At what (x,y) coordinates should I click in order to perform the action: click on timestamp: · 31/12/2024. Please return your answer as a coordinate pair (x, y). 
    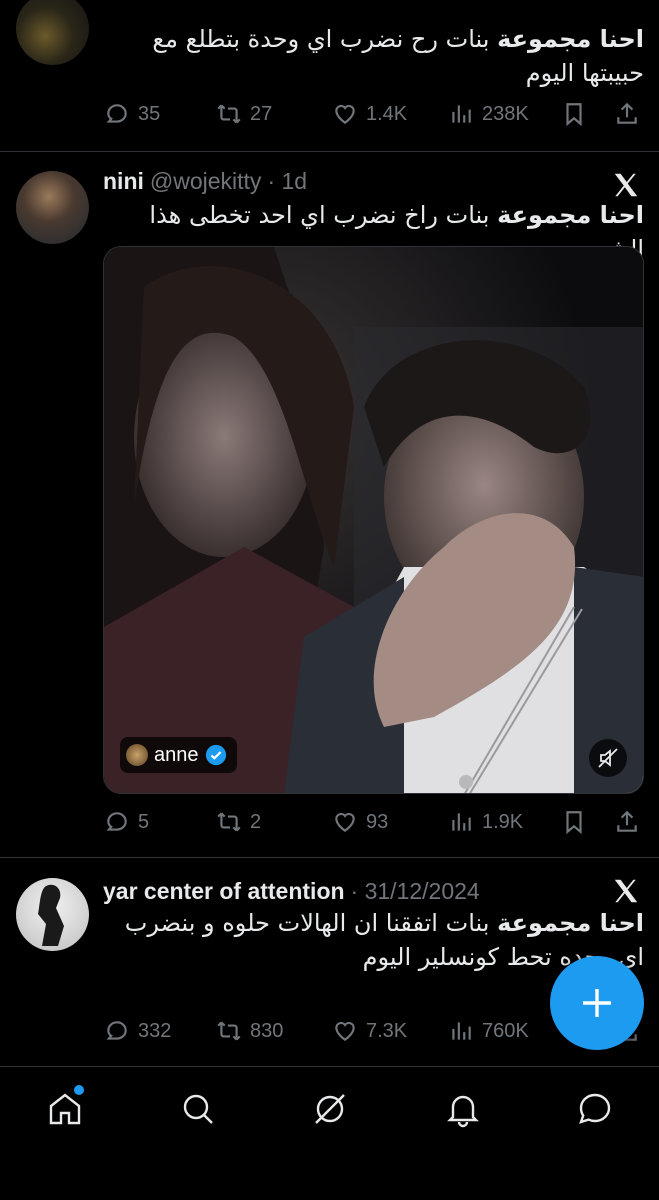
    Looking at the image, I should click on (415, 891).